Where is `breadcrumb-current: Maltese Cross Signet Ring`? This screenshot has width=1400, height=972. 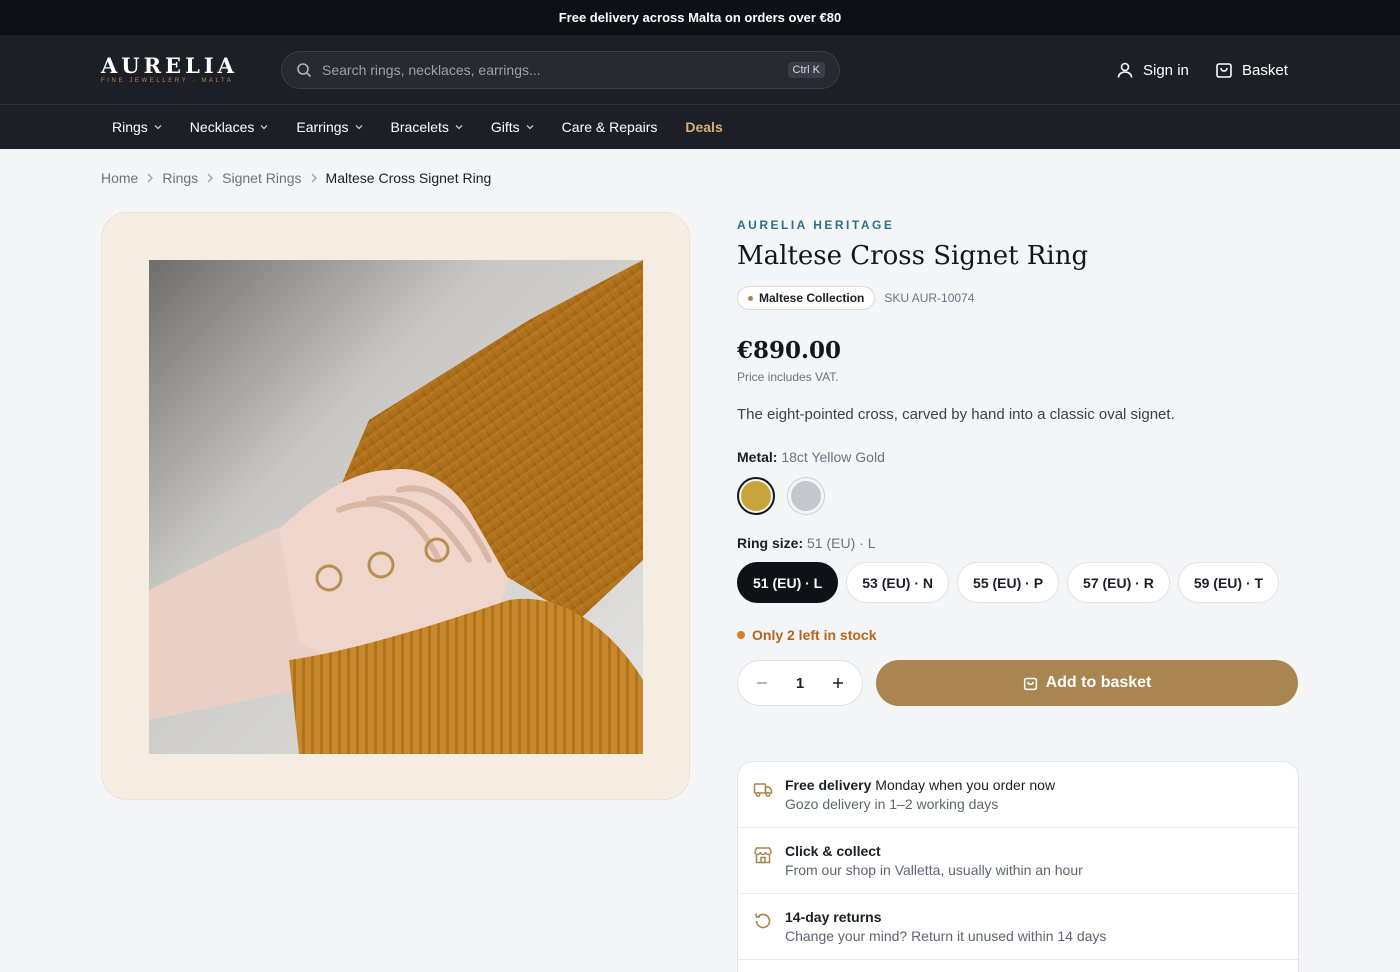
breadcrumb-current: Maltese Cross Signet Ring is located at coordinates (408, 178).